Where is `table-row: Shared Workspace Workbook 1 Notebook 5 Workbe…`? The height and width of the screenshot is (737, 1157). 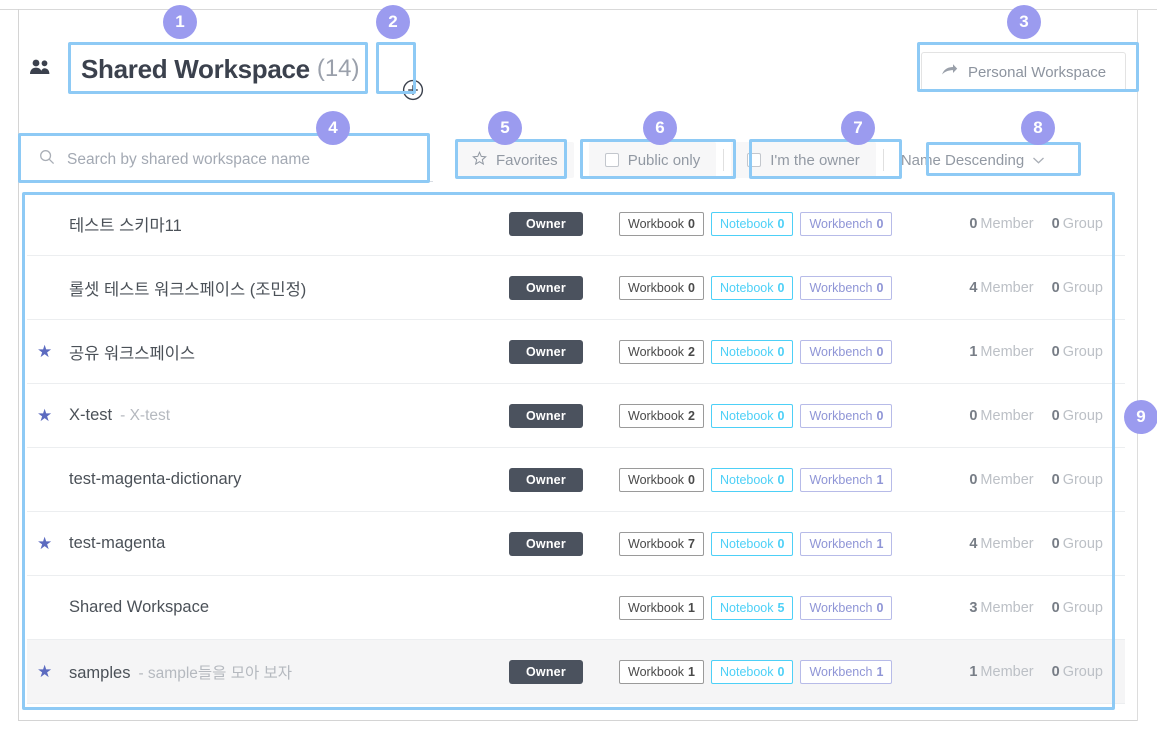 table-row: Shared Workspace Workbook 1 Notebook 5 Workbe… is located at coordinates (576, 608).